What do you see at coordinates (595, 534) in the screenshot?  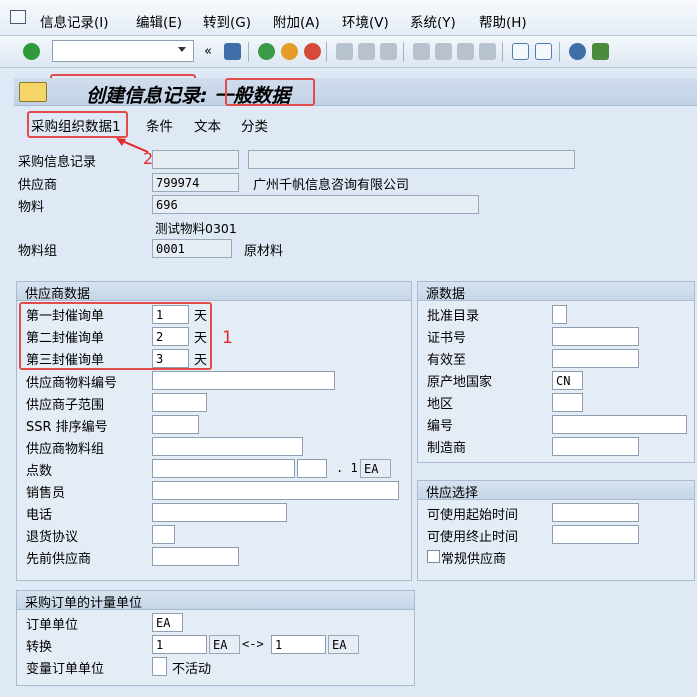 I see `avail-to-field` at bounding box center [595, 534].